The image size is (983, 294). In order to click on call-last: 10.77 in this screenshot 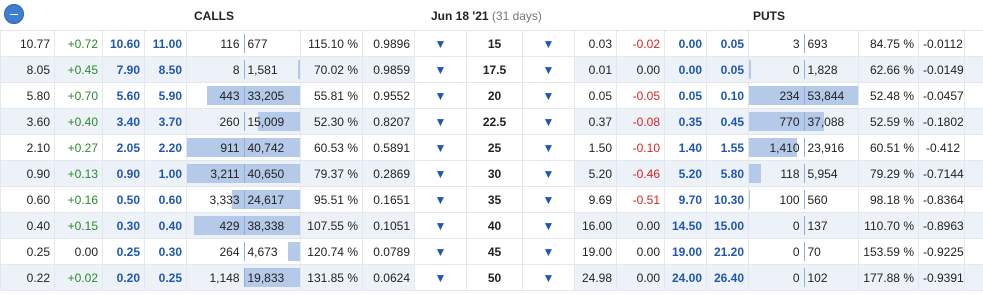, I will do `click(27, 43)`.